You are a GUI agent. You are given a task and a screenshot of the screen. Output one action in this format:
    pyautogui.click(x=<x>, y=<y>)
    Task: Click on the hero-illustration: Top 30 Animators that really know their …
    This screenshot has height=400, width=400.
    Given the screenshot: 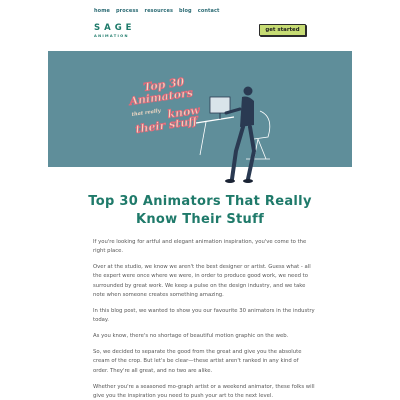 What is the action you would take?
    pyautogui.click(x=199, y=129)
    